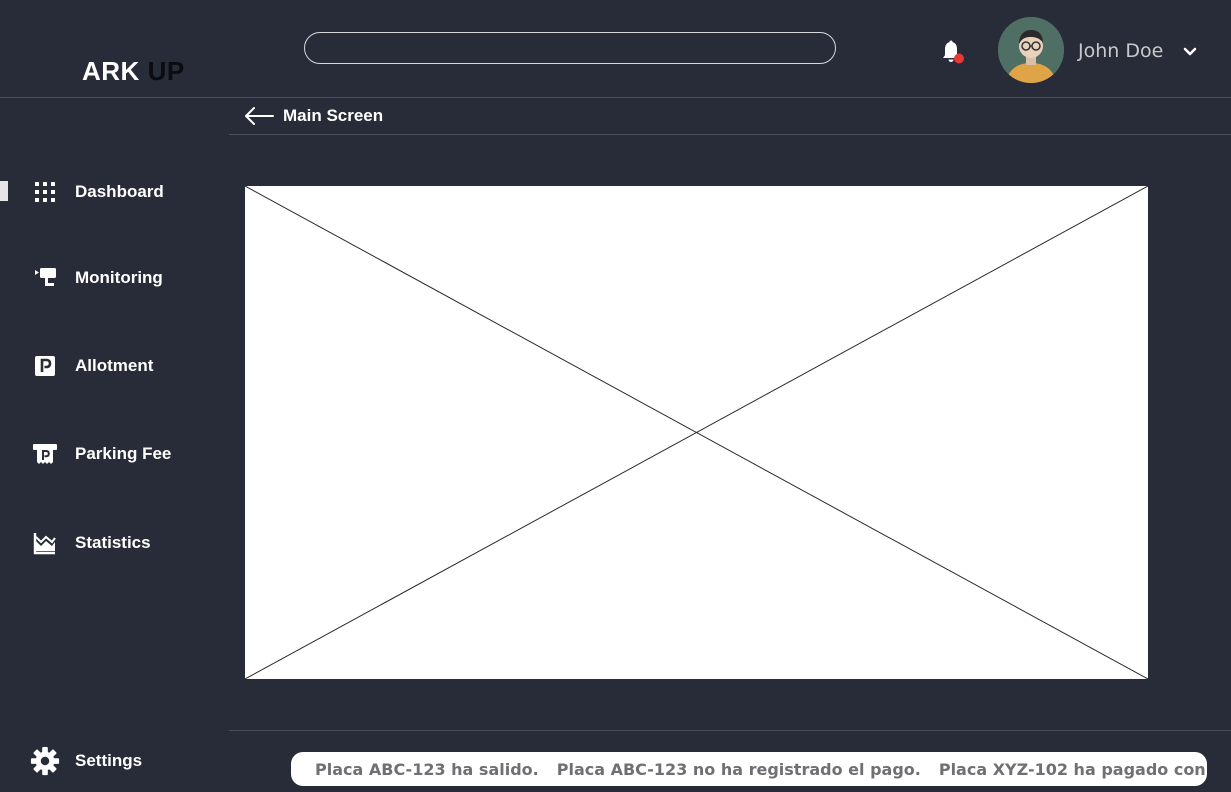 The height and width of the screenshot is (792, 1231). I want to click on sidebar-item-allotment: Allotment, so click(125, 366).